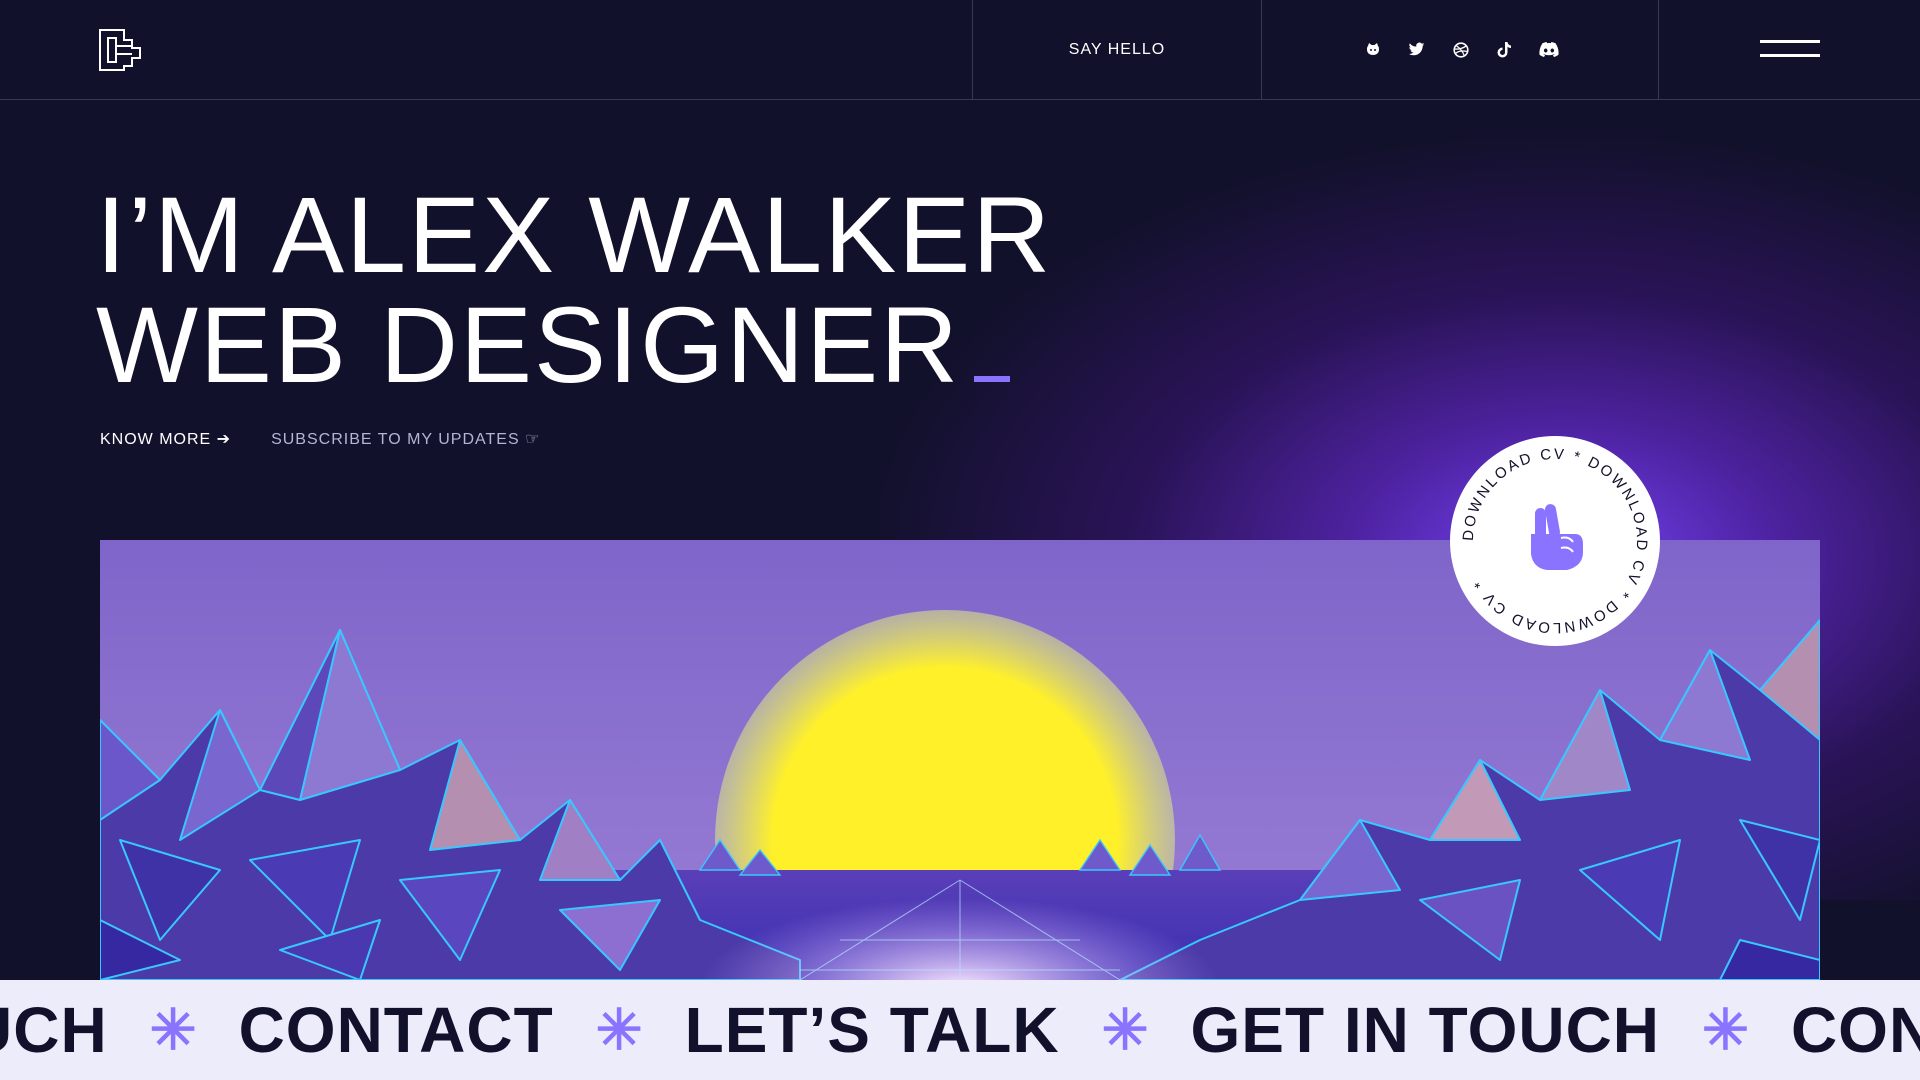 The width and height of the screenshot is (1920, 1080). What do you see at coordinates (872, 1030) in the screenshot?
I see `marquee-item: LET’S TALK` at bounding box center [872, 1030].